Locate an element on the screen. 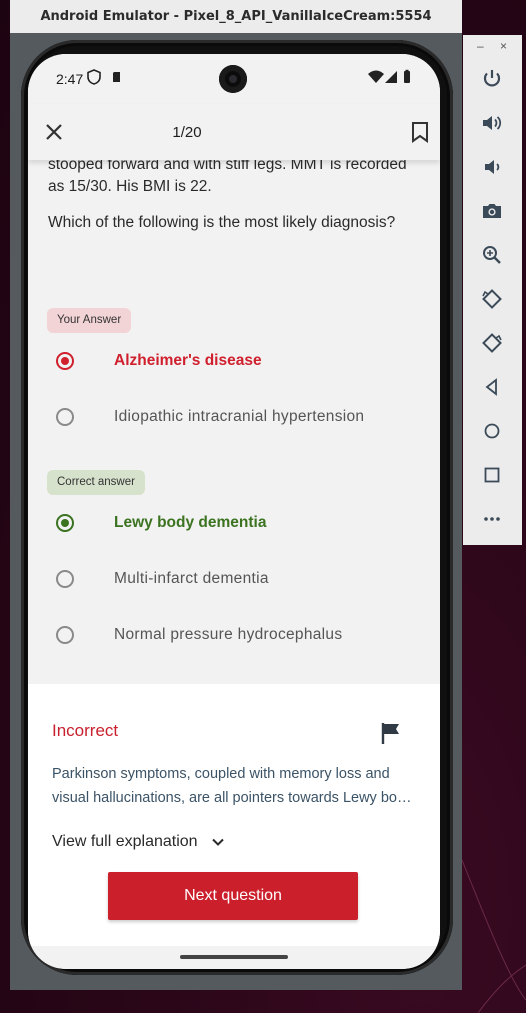 Image resolution: width=526 pixels, height=1013 pixels. app-bar: 1/20 is located at coordinates (234, 132).